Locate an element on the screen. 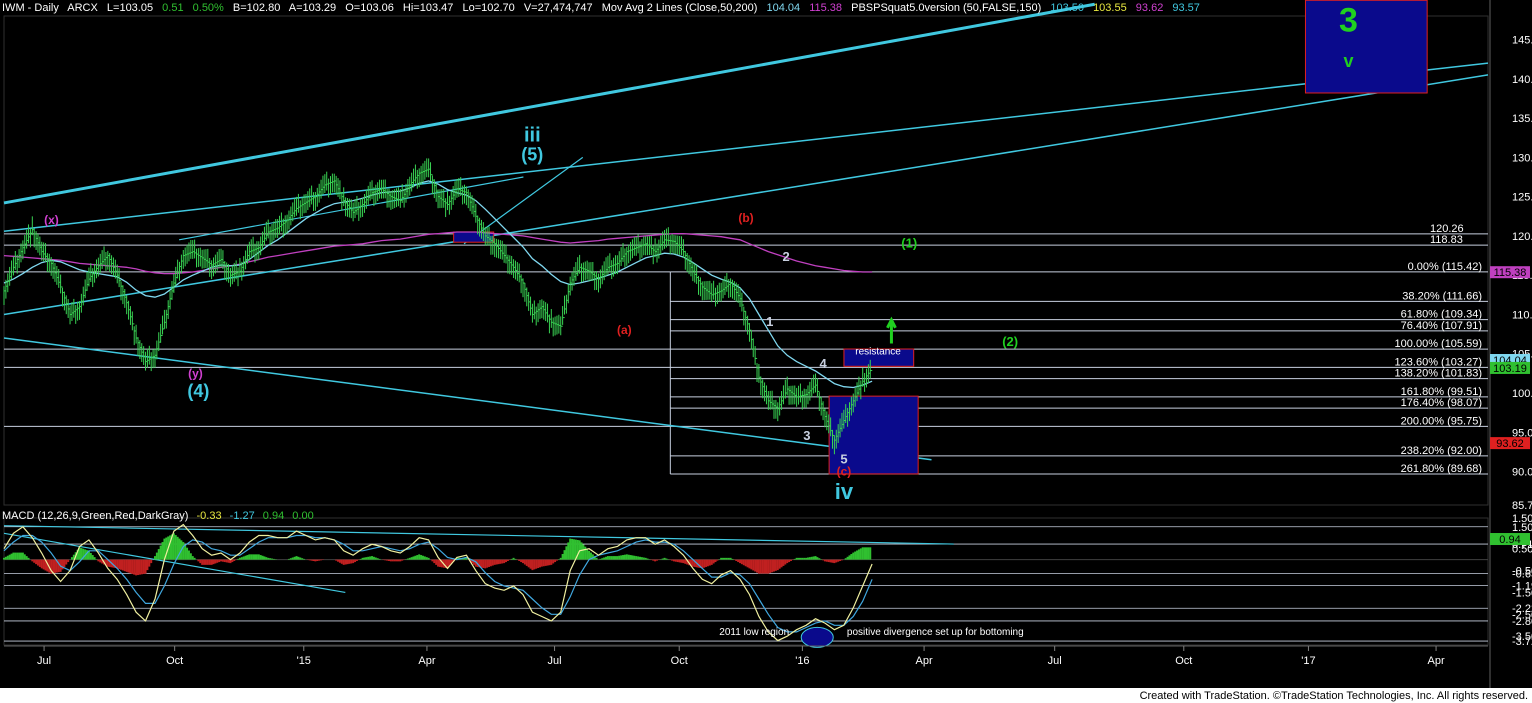 Image resolution: width=1532 pixels, height=703 pixels. fib-label: 176.40% (98.07) is located at coordinates (1441, 403).